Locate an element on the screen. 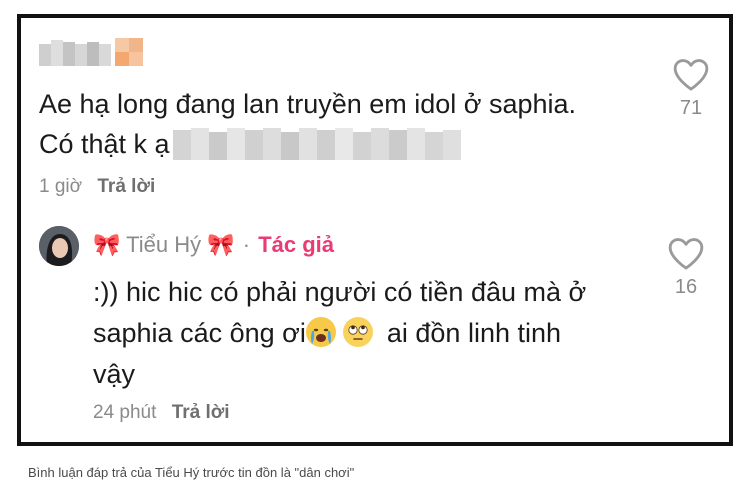 The height and width of the screenshot is (496, 755). comment-2-text-line-2: saphia các ông ơi ai đồn linh tinh is located at coordinates (327, 333).